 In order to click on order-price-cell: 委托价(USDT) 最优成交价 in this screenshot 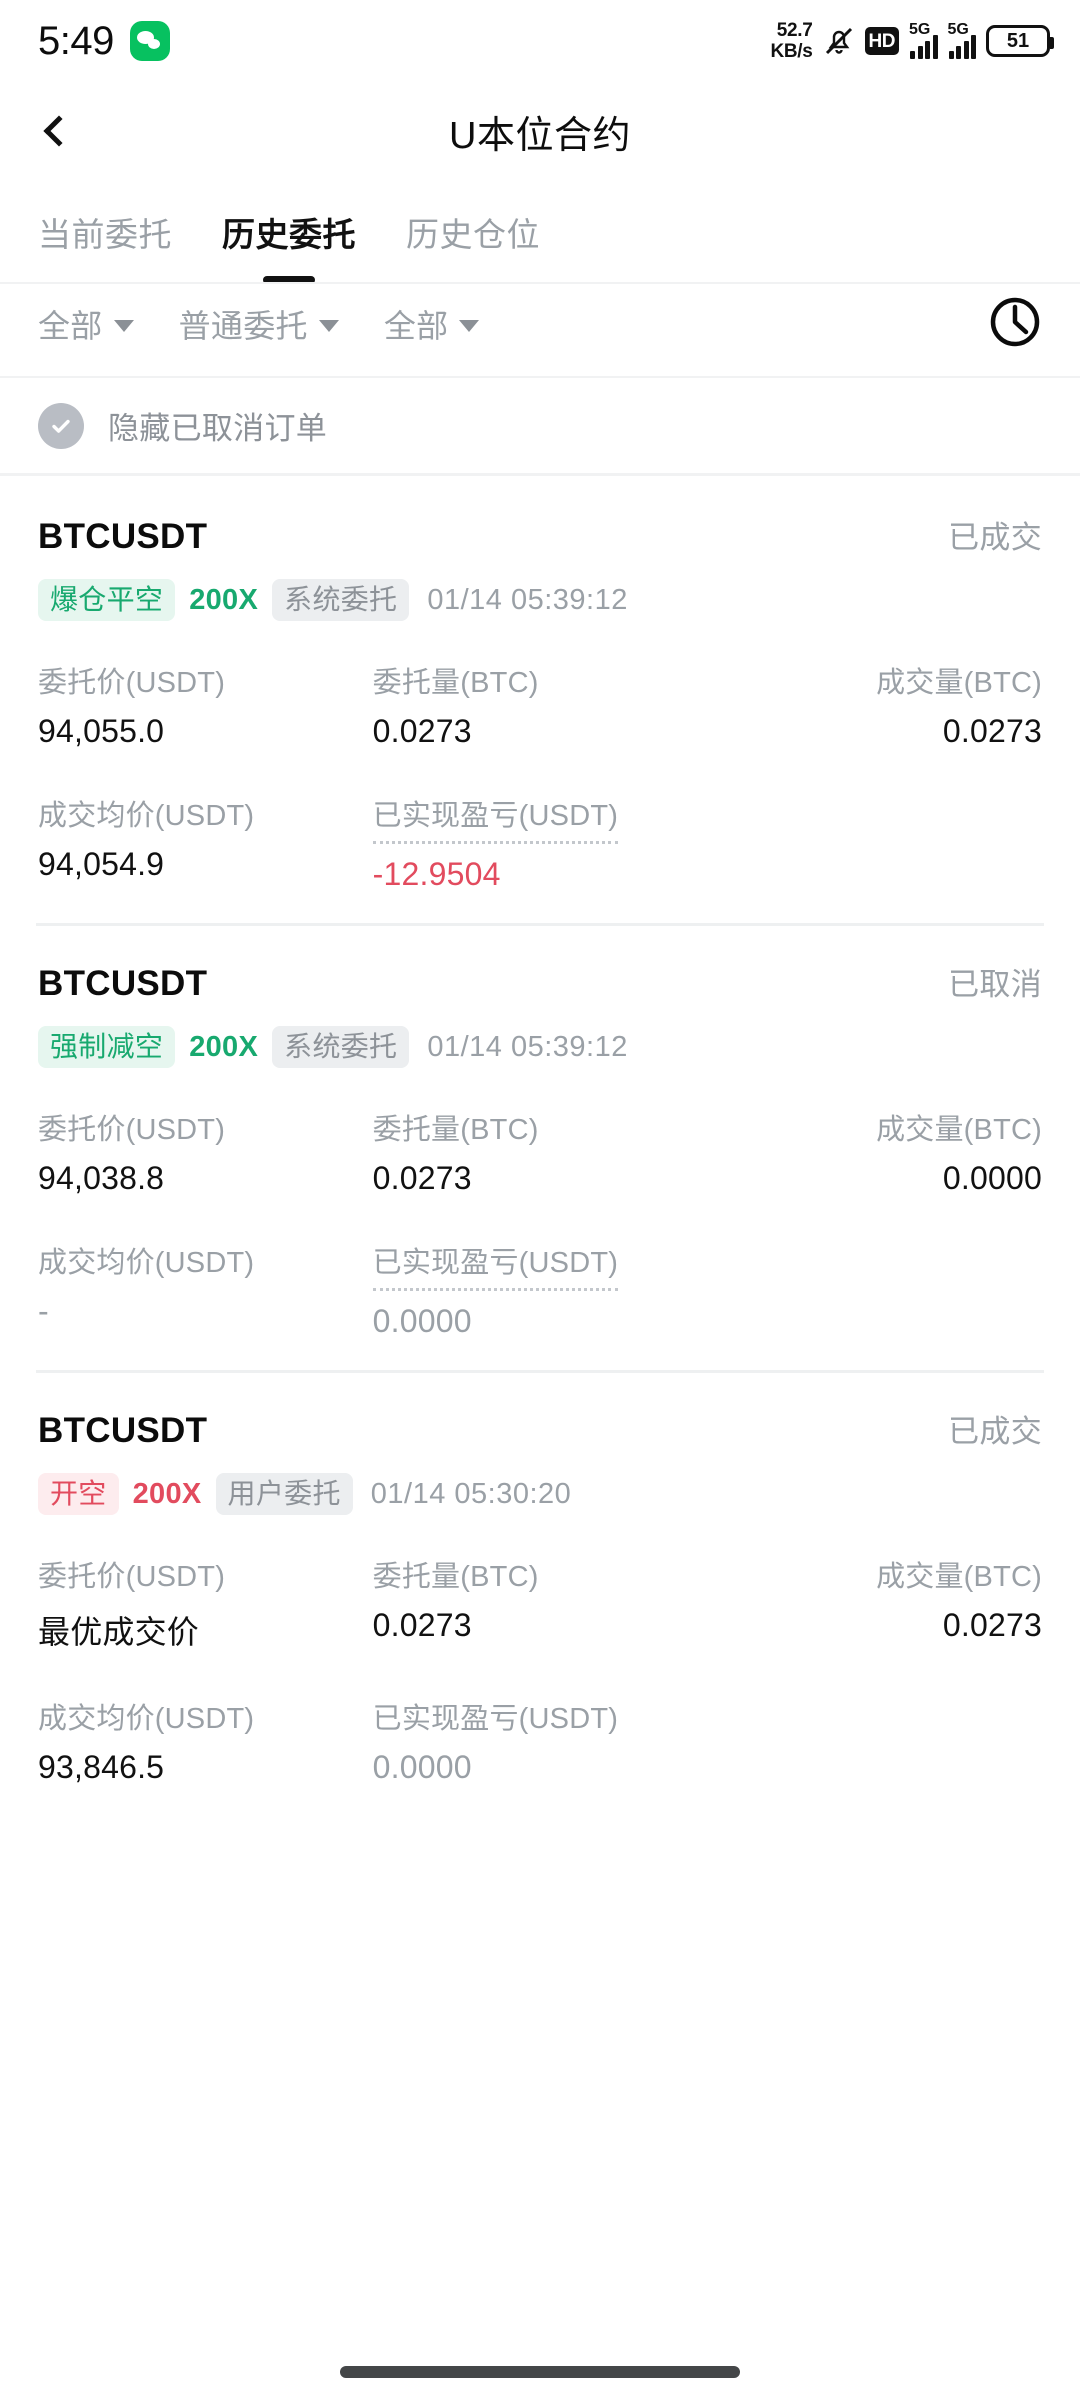, I will do `click(205, 1603)`.